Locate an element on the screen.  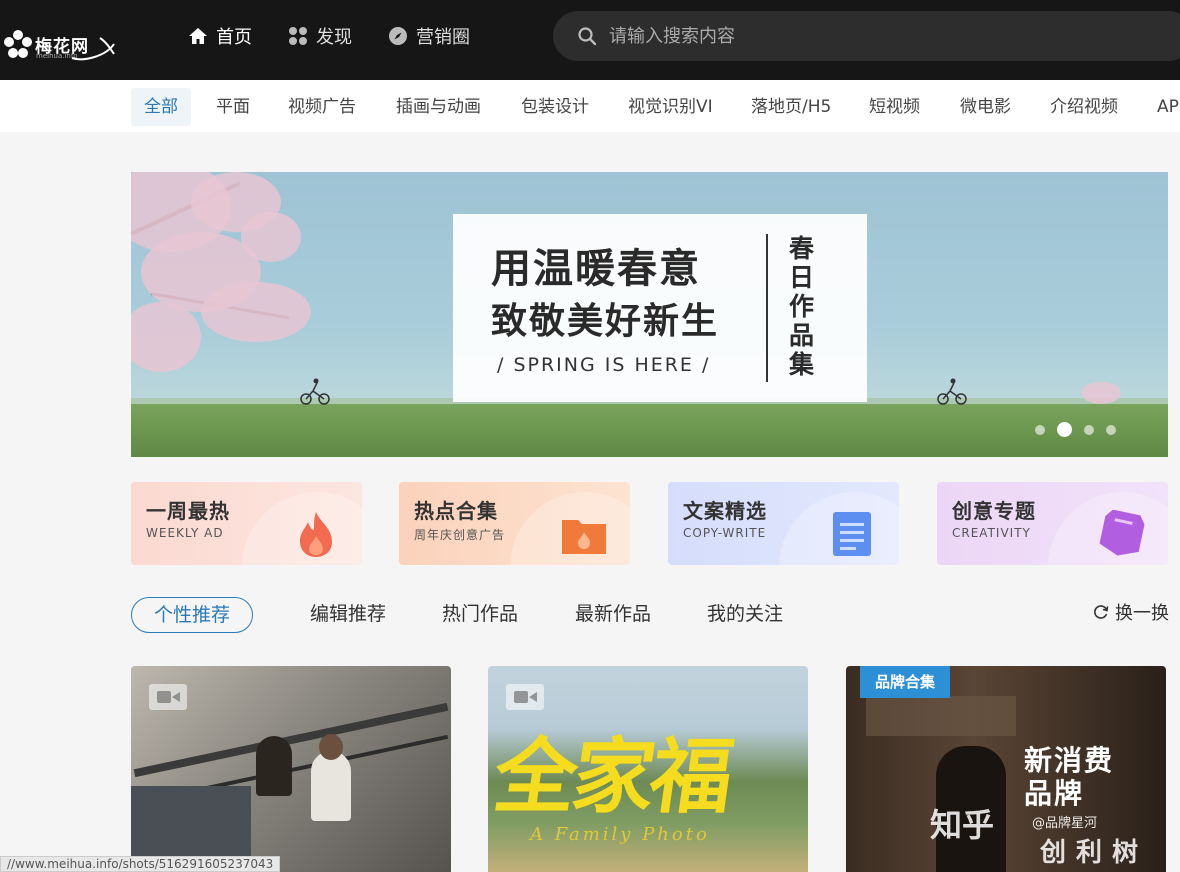
banner-headline-1: 用温暖春意 is located at coordinates (596, 269).